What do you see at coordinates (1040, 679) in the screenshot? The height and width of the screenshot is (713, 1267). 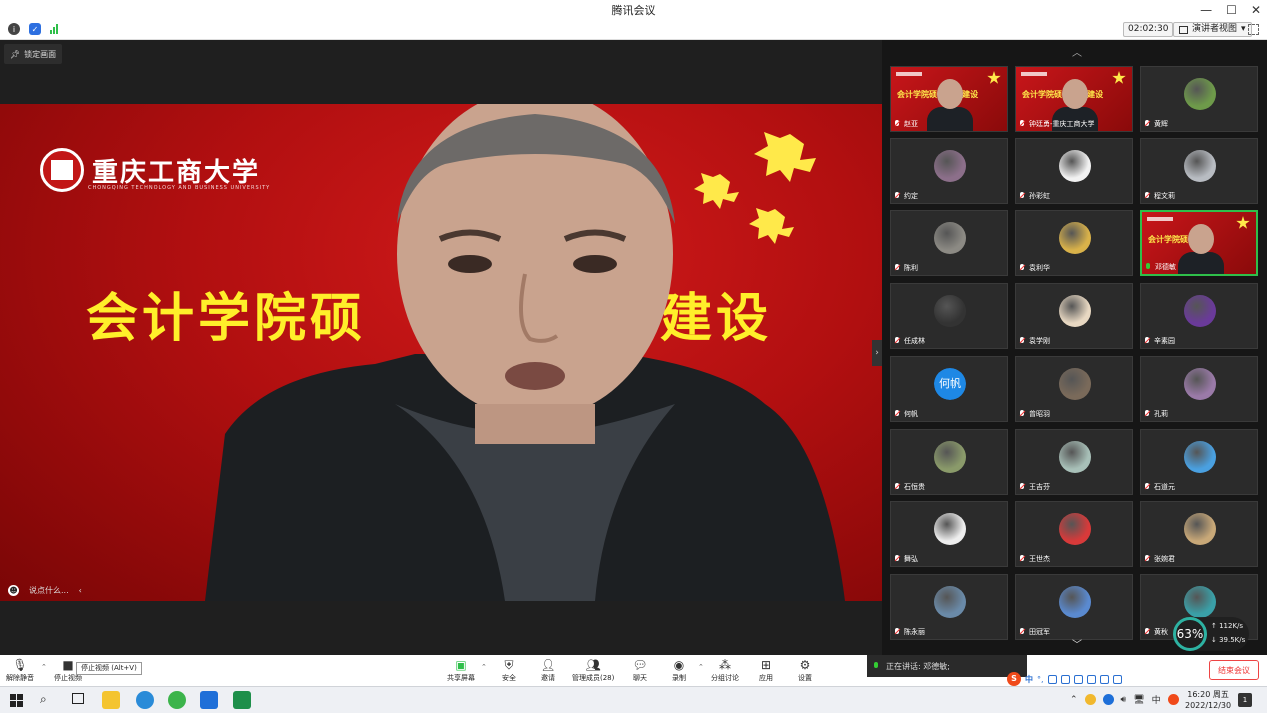 I see `ime-punct-toggle: °,` at bounding box center [1040, 679].